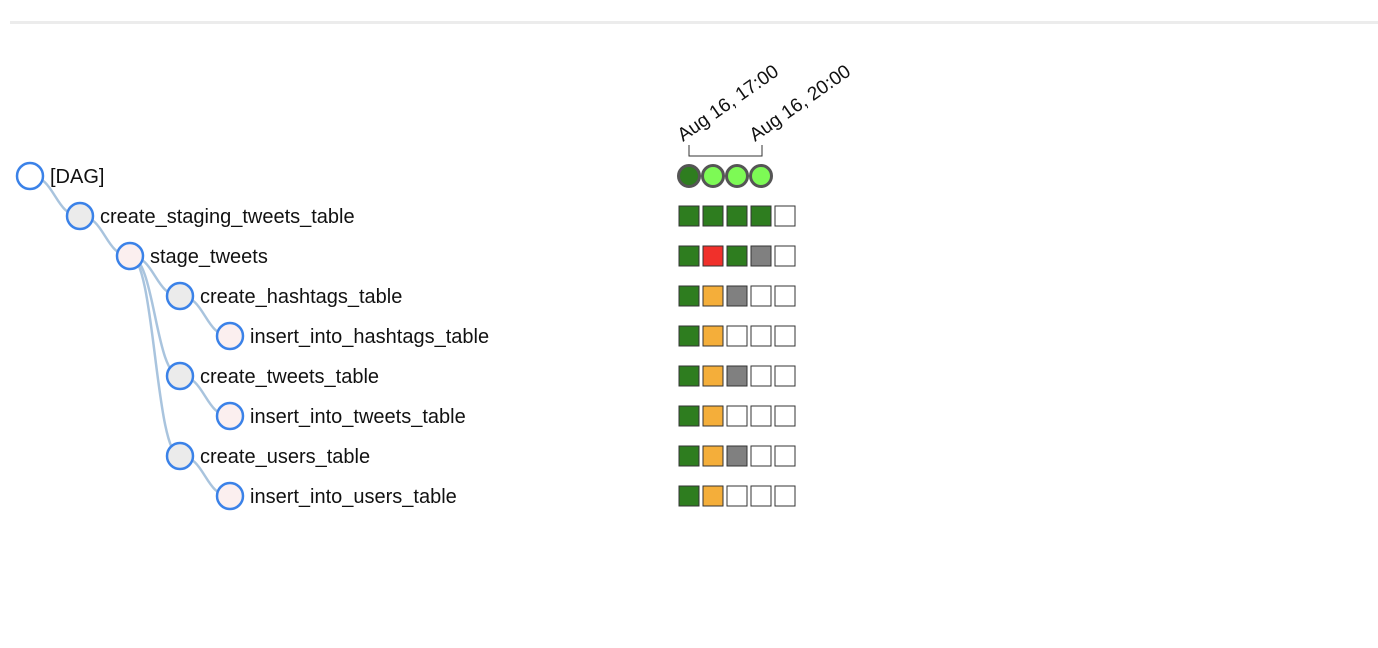  Describe the element at coordinates (77, 177) in the screenshot. I see `task-label: [DAG]` at that location.